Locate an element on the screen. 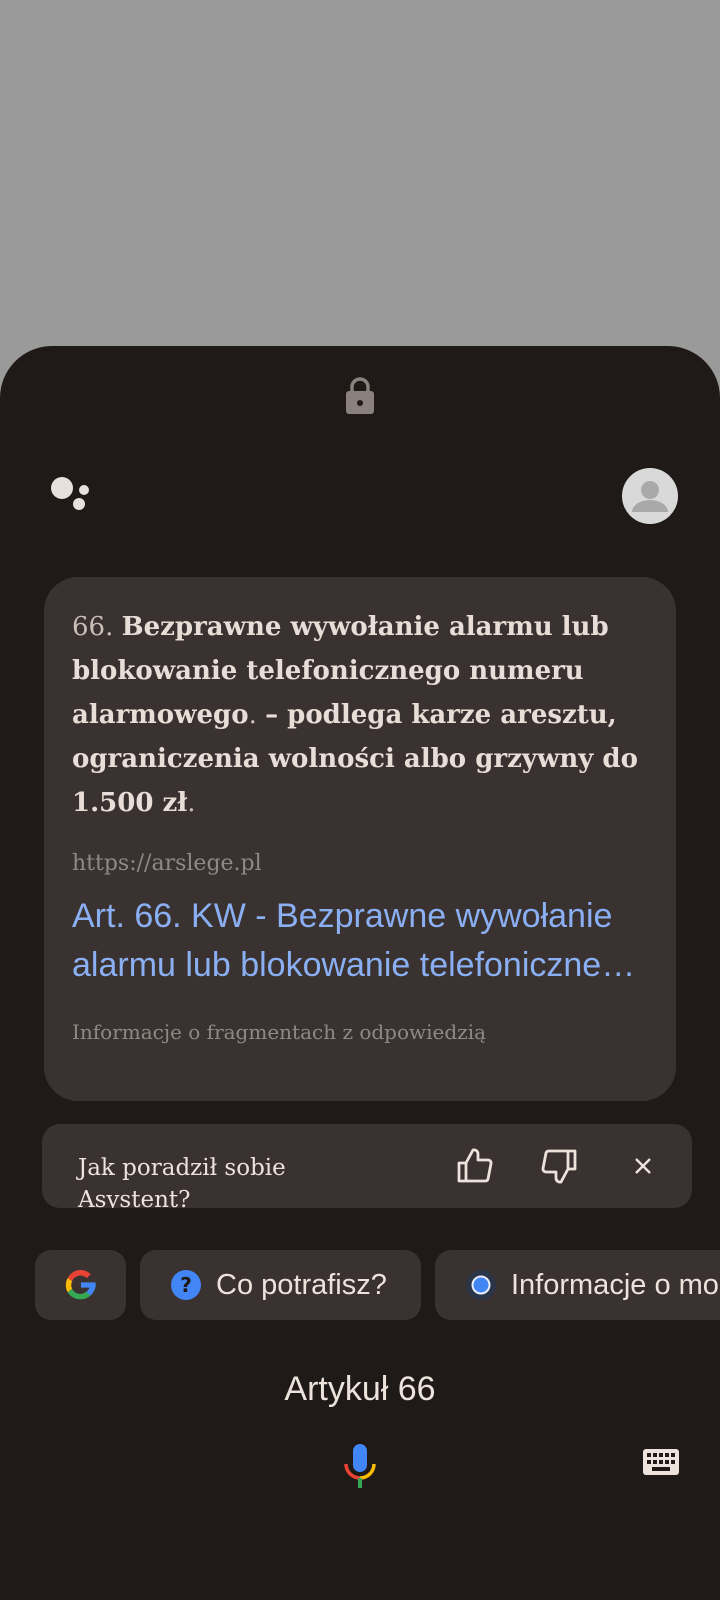  keyboard-icon is located at coordinates (661, 1462).